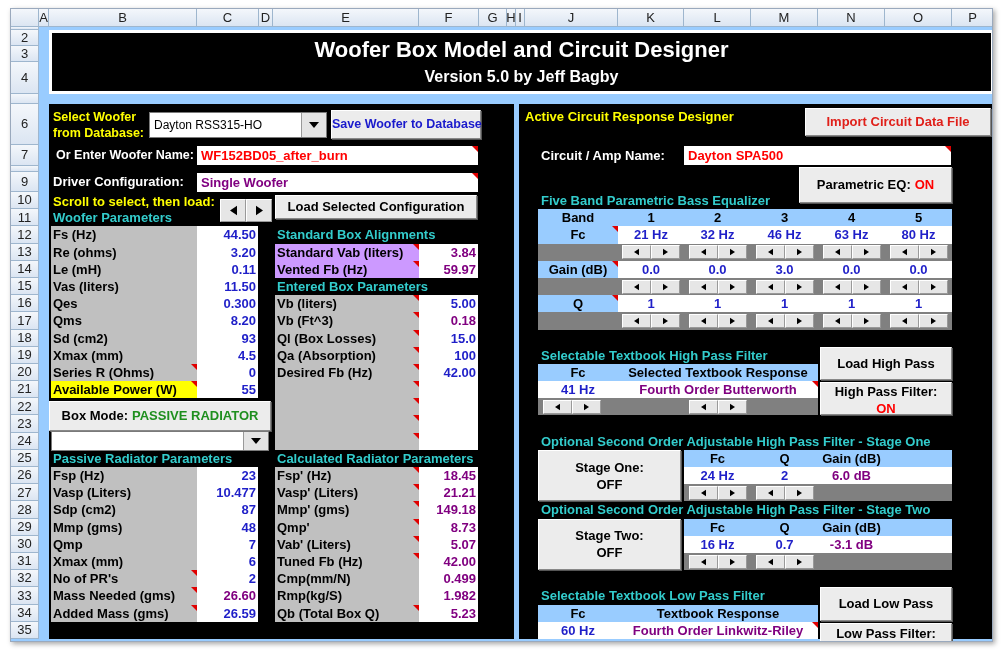 This screenshot has height=650, width=1001. I want to click on row-header: 4, so click(25, 78).